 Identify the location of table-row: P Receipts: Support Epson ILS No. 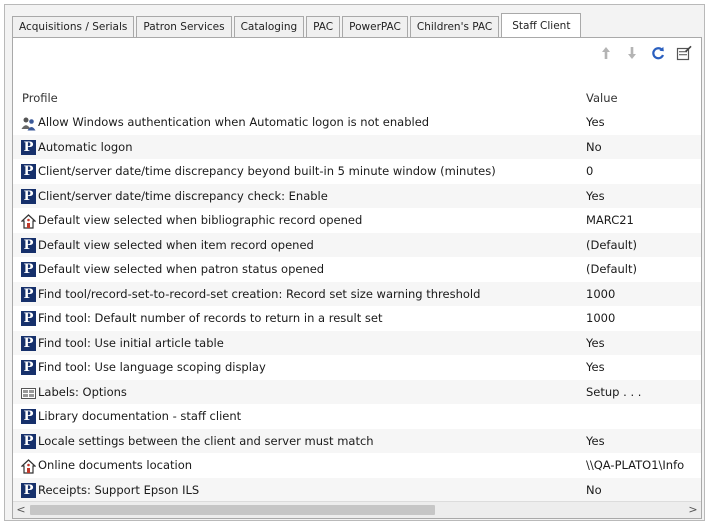
(357, 489).